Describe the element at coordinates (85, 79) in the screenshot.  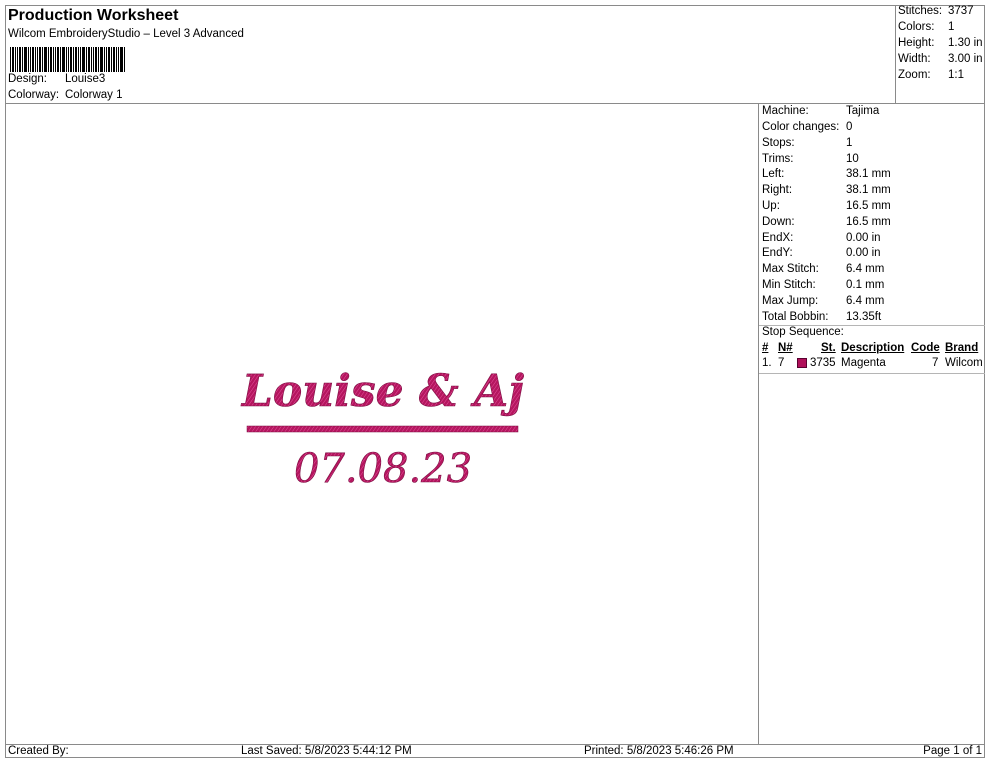
I see `design-value: Louise3` at that location.